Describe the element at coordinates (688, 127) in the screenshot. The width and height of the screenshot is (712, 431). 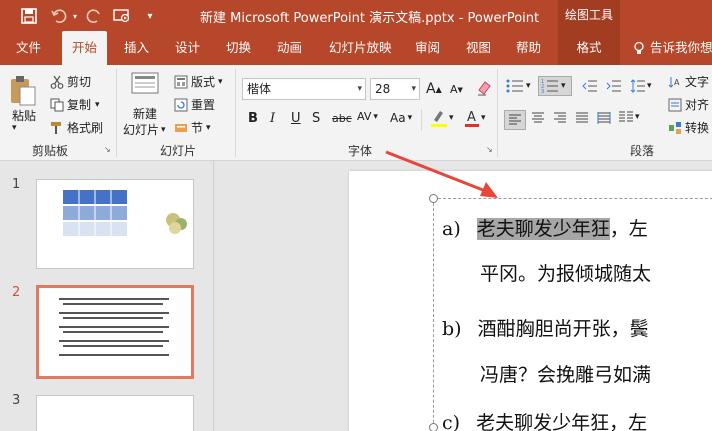
I see `convert-smartart-button: 转换` at that location.